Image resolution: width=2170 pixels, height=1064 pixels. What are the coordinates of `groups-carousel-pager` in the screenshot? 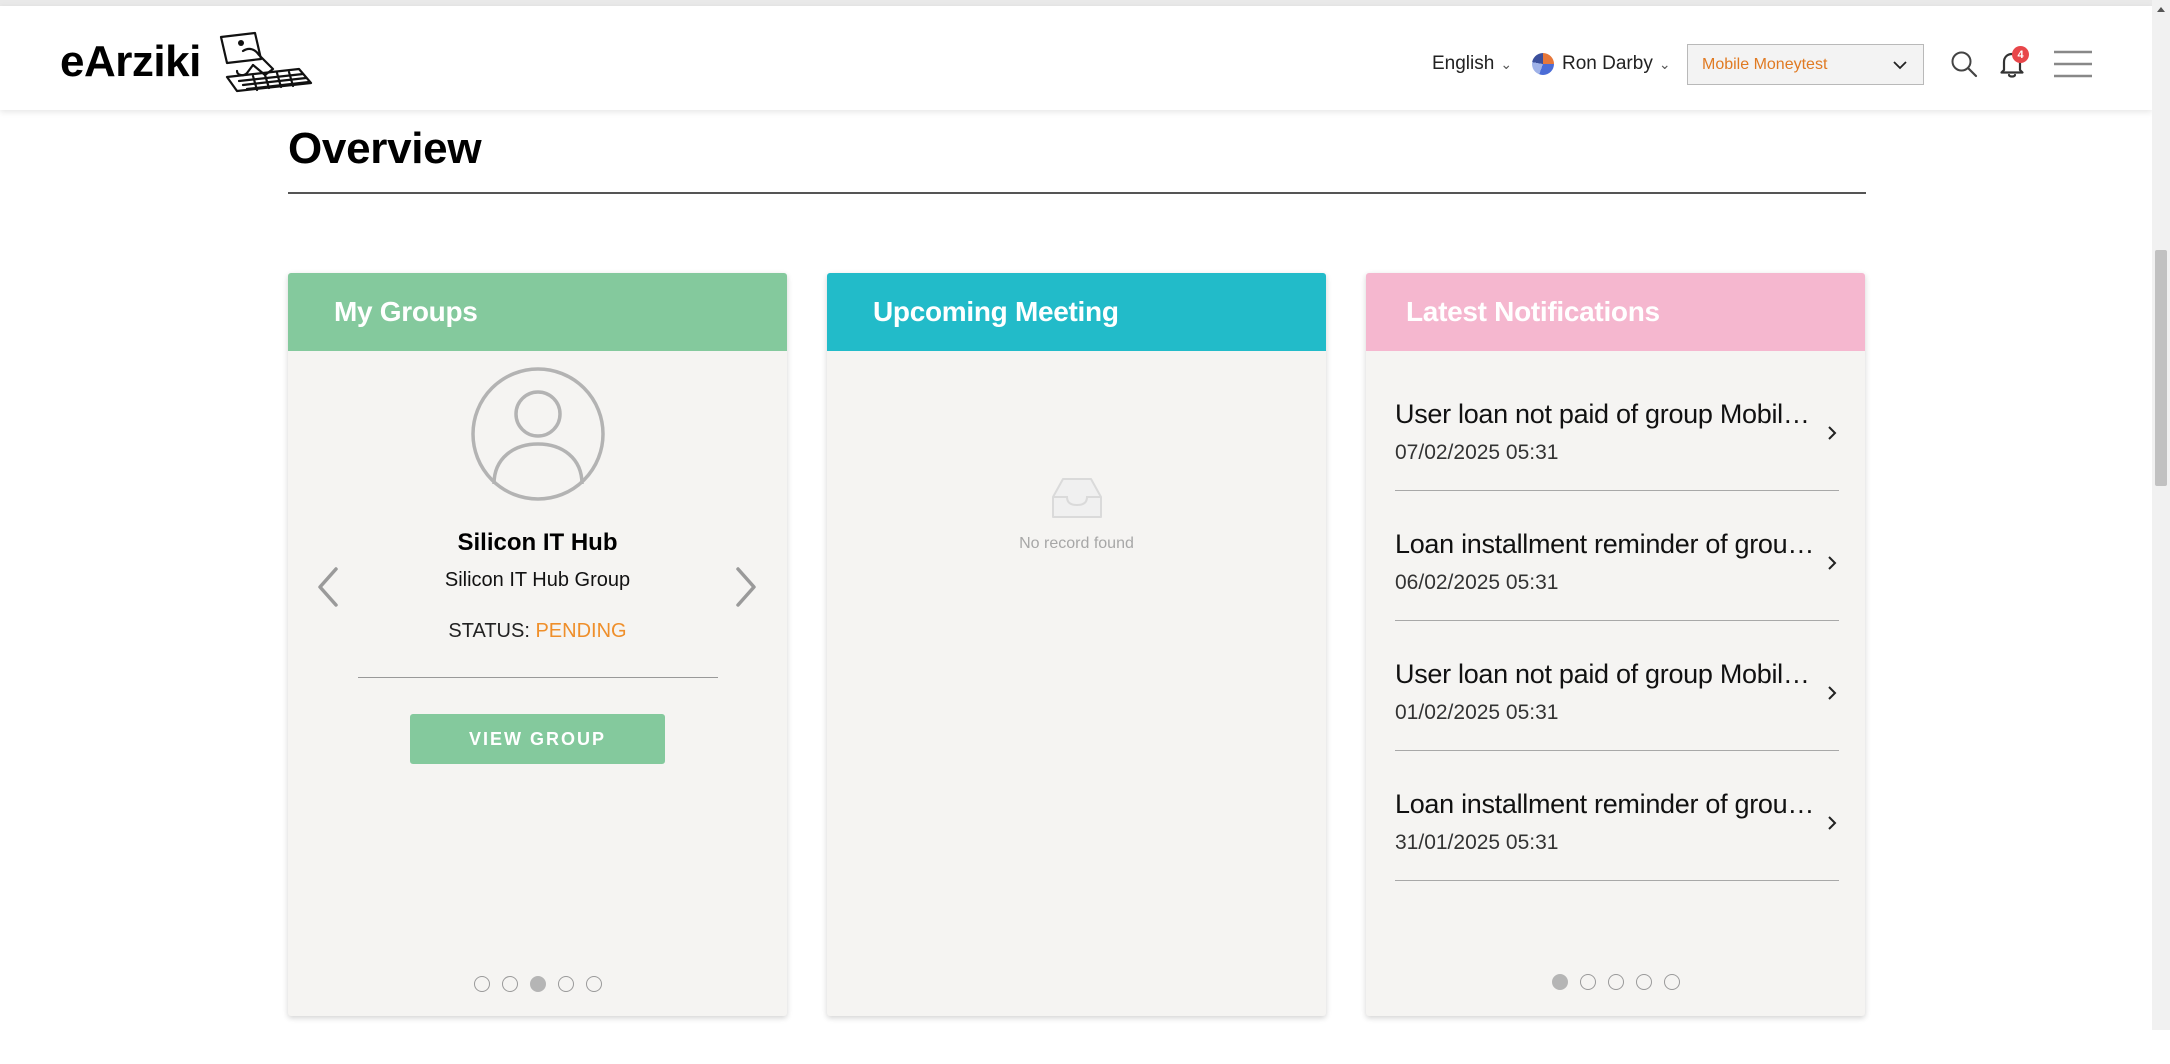 It's located at (537, 984).